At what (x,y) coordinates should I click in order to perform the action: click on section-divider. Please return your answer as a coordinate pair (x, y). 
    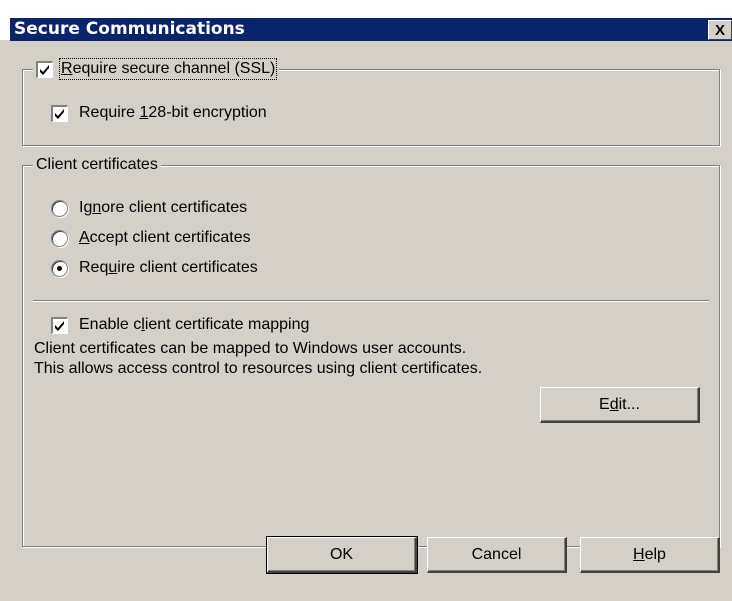
    Looking at the image, I should click on (371, 301).